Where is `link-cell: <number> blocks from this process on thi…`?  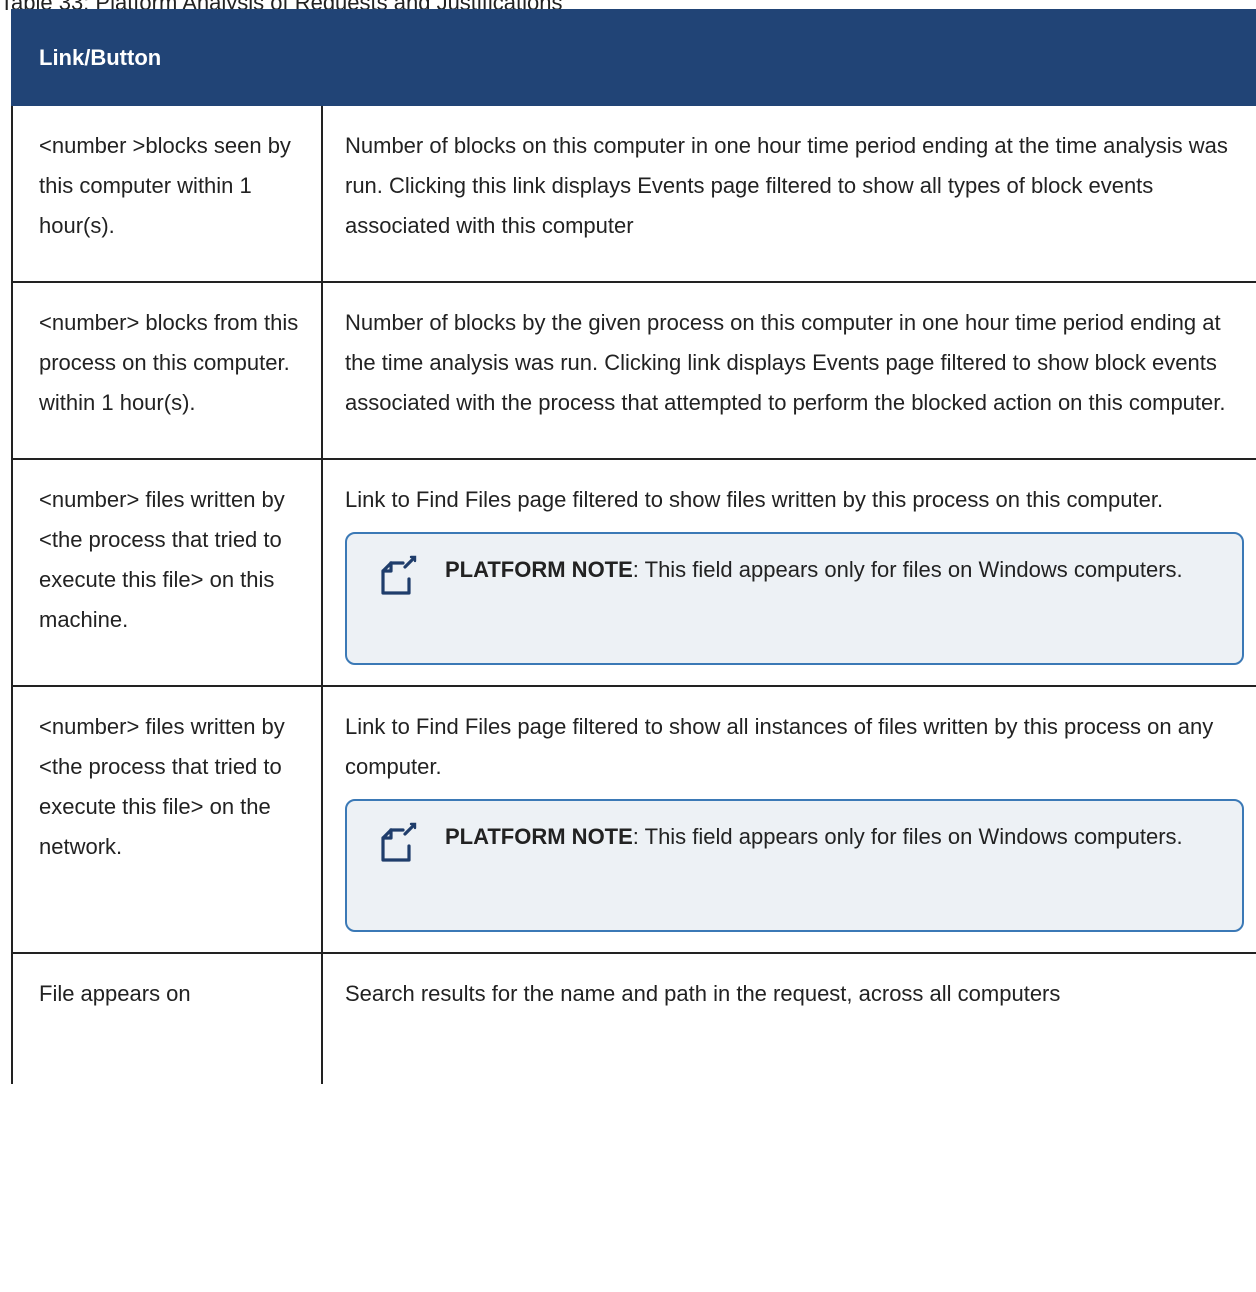 link-cell: <number> blocks from this process on thi… is located at coordinates (167, 370).